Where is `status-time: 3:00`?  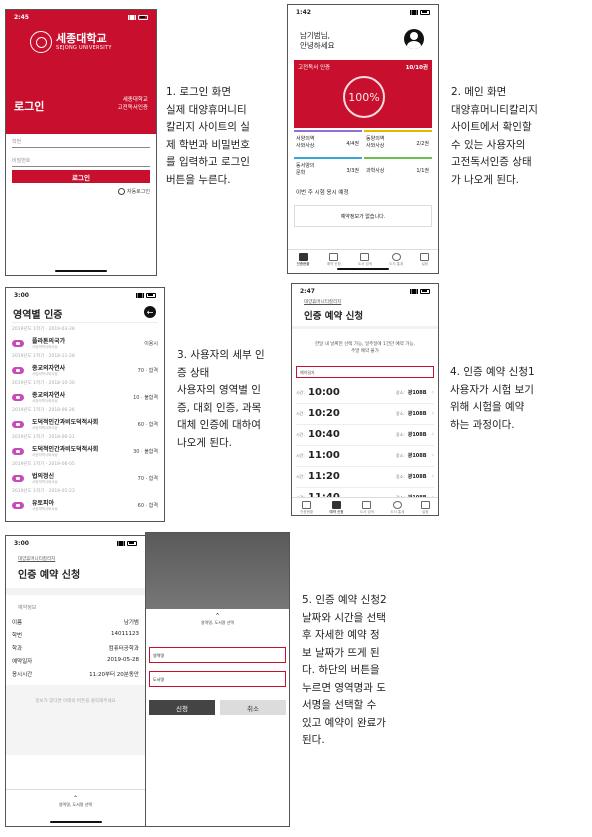
status-time: 3:00 is located at coordinates (21, 295).